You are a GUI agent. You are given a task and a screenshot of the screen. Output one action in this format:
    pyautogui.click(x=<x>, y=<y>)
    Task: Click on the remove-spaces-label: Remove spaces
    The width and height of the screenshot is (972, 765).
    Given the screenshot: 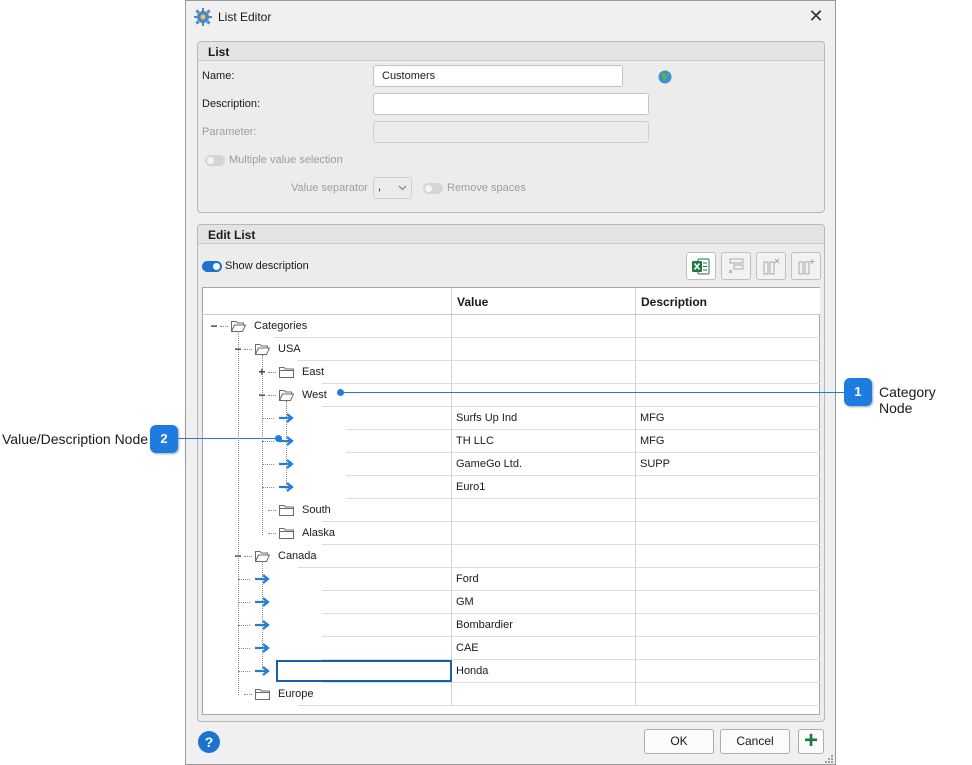 What is the action you would take?
    pyautogui.click(x=486, y=188)
    